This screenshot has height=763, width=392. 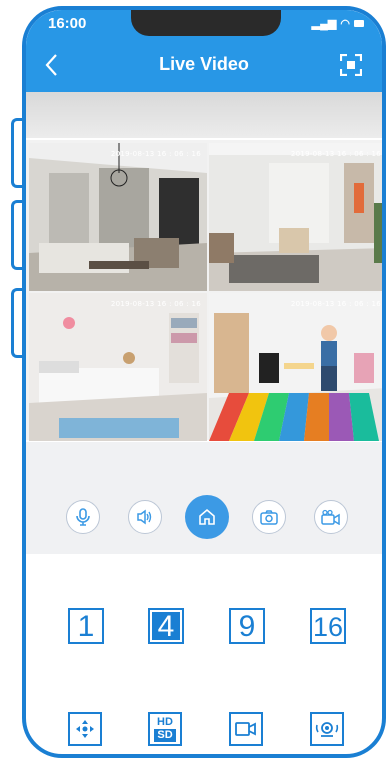 I want to click on camera-feed-4: 2019-08-13 16 : 06 : 16, so click(x=295, y=367).